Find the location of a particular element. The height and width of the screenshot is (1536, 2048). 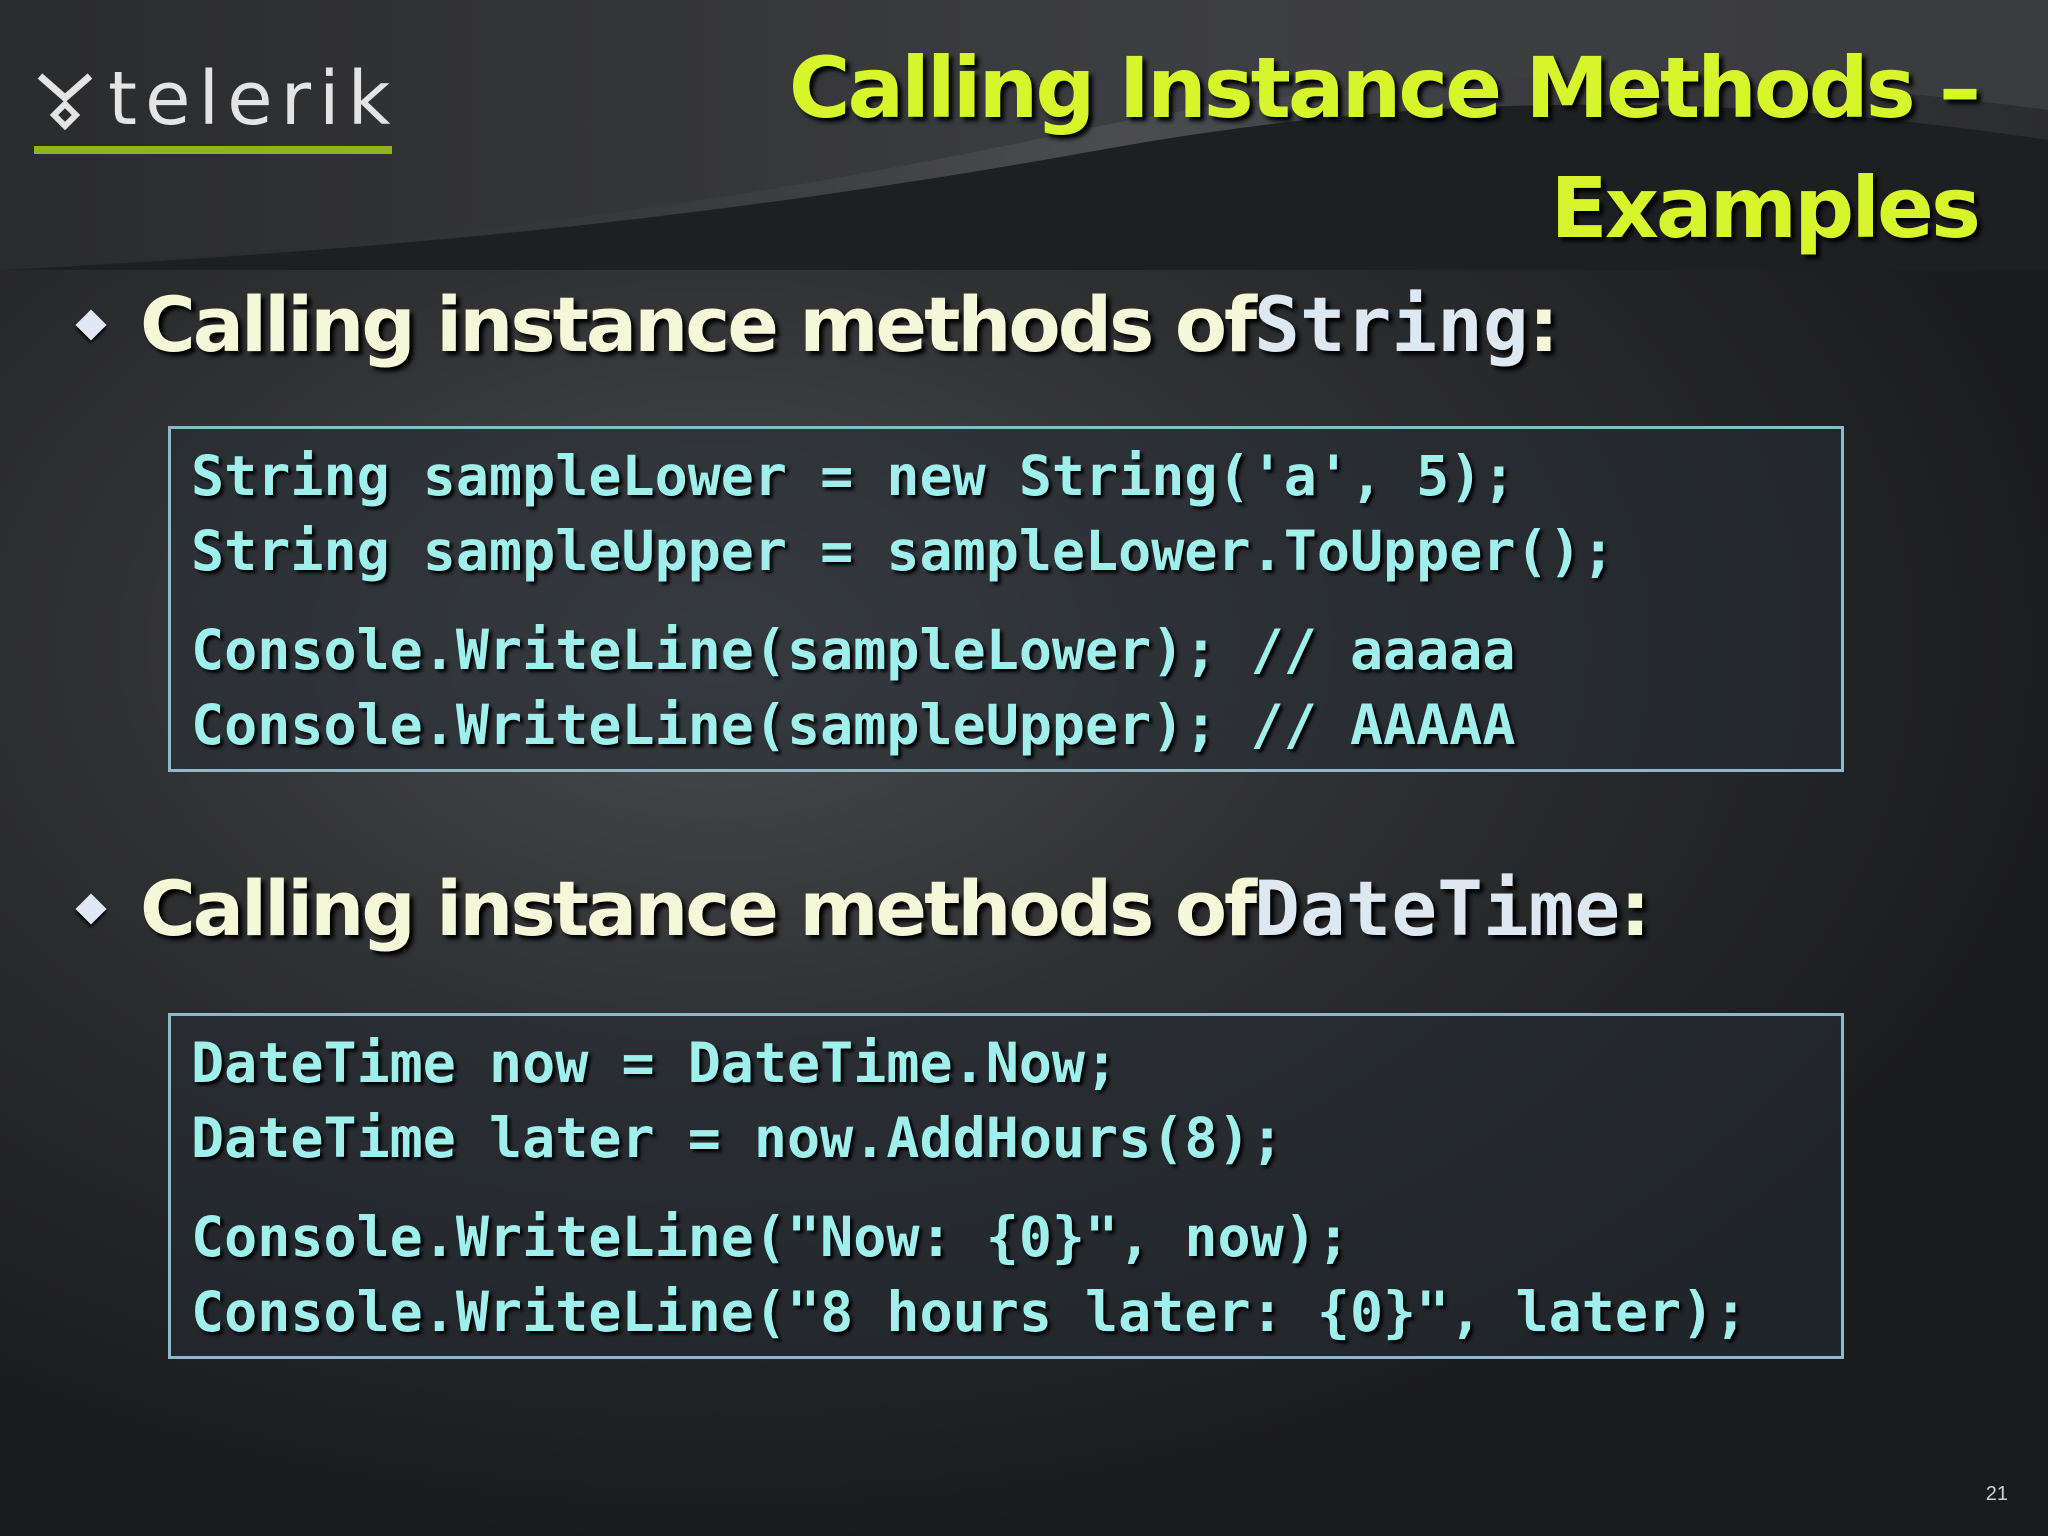

code-line: DateTime now = DateTime.Now; is located at coordinates (655, 1063).